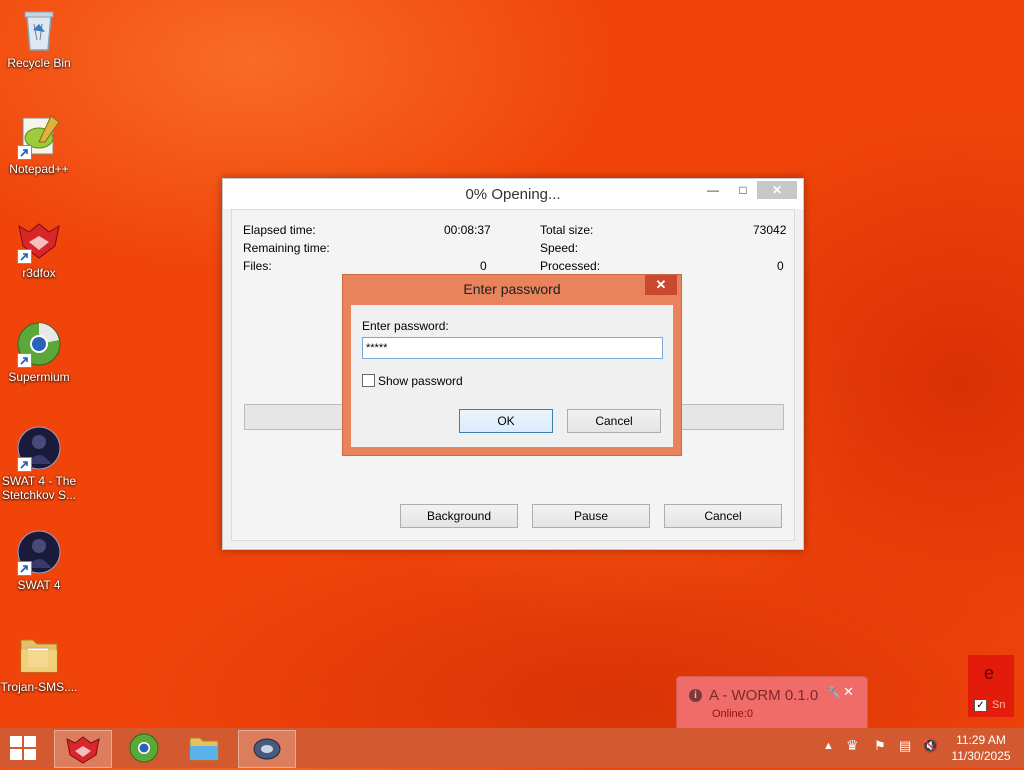 The height and width of the screenshot is (770, 1024). What do you see at coordinates (512, 348) in the screenshot?
I see `password-input: *****` at bounding box center [512, 348].